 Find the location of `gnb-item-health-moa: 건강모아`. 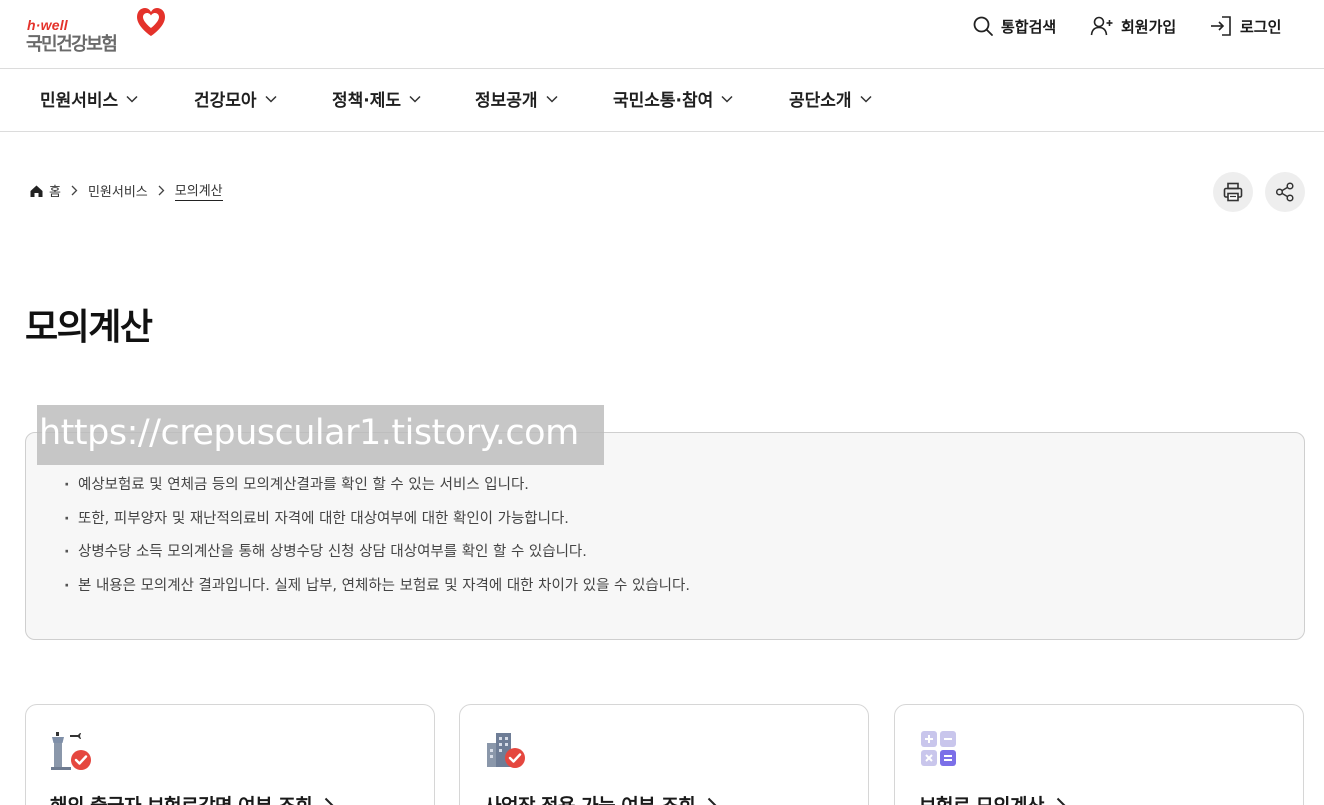

gnb-item-health-moa: 건강모아 is located at coordinates (235, 98).